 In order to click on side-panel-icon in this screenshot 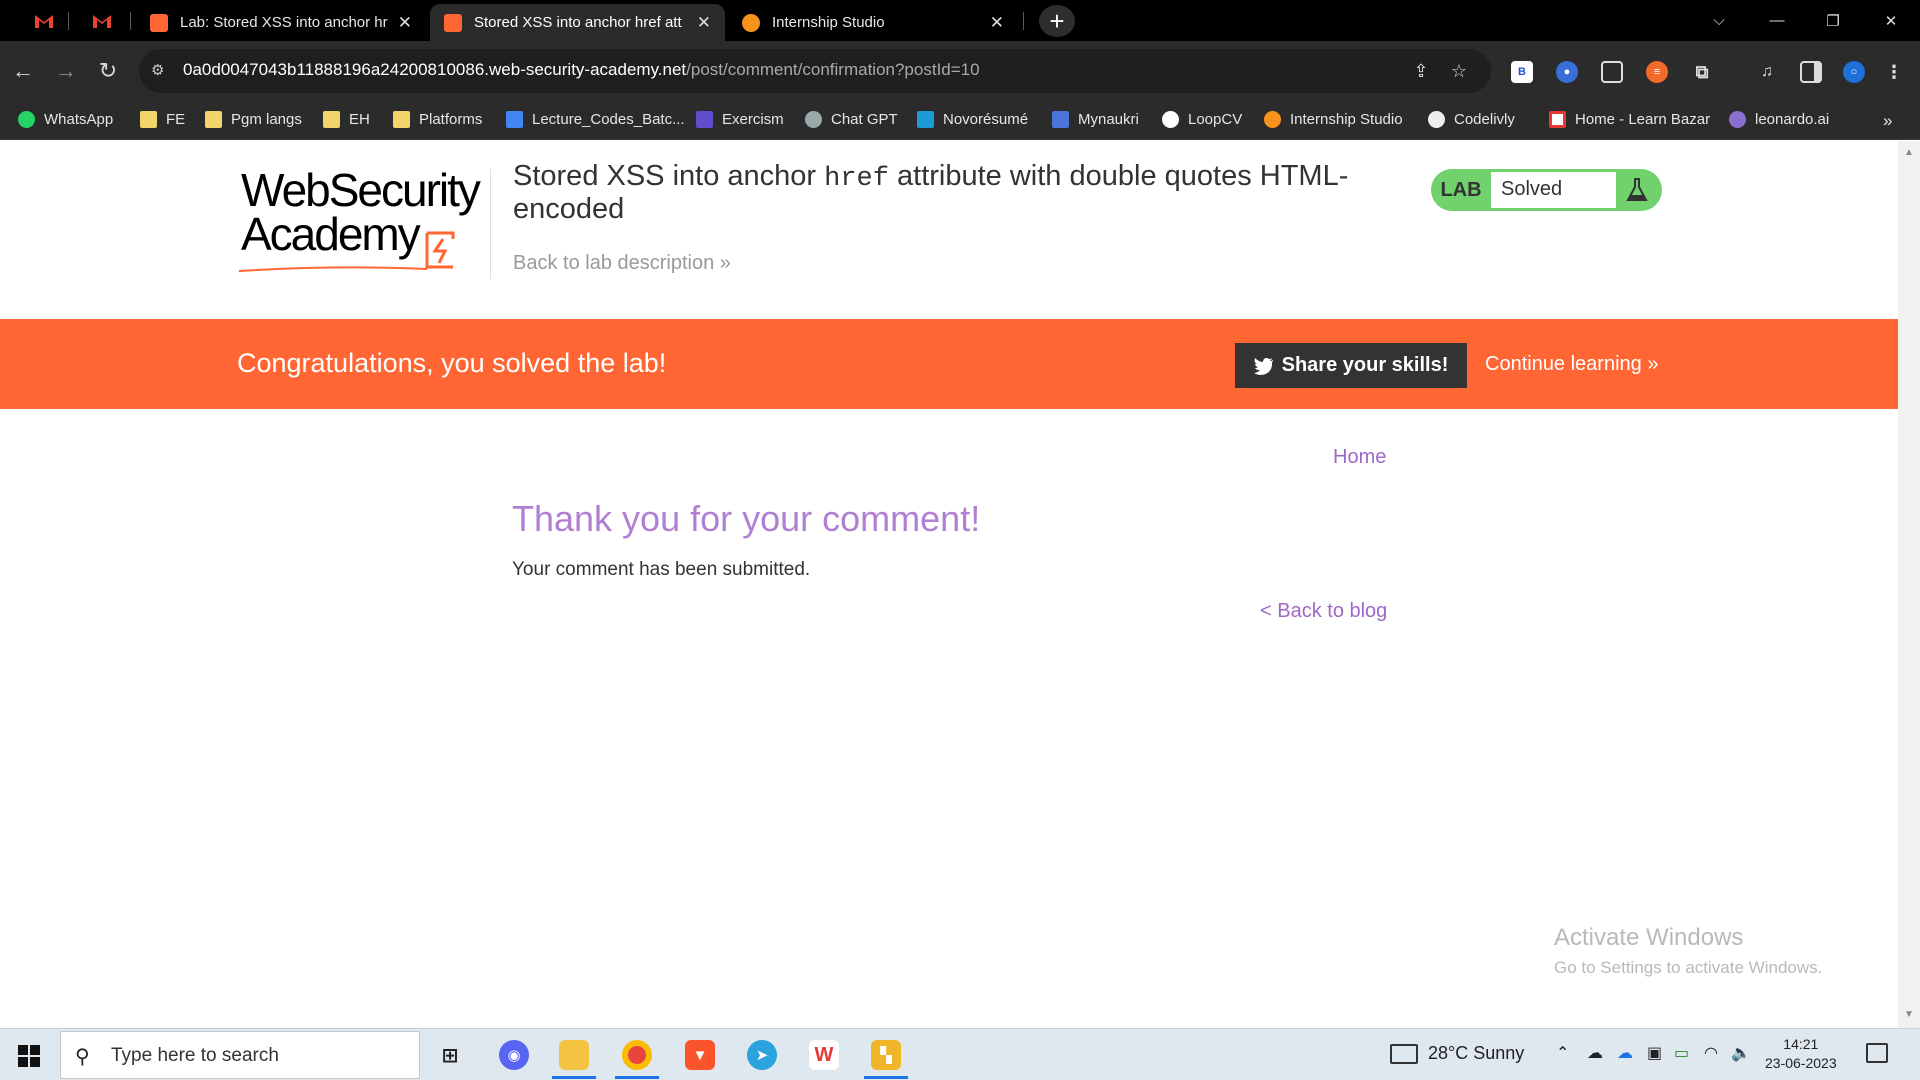, I will do `click(1811, 72)`.